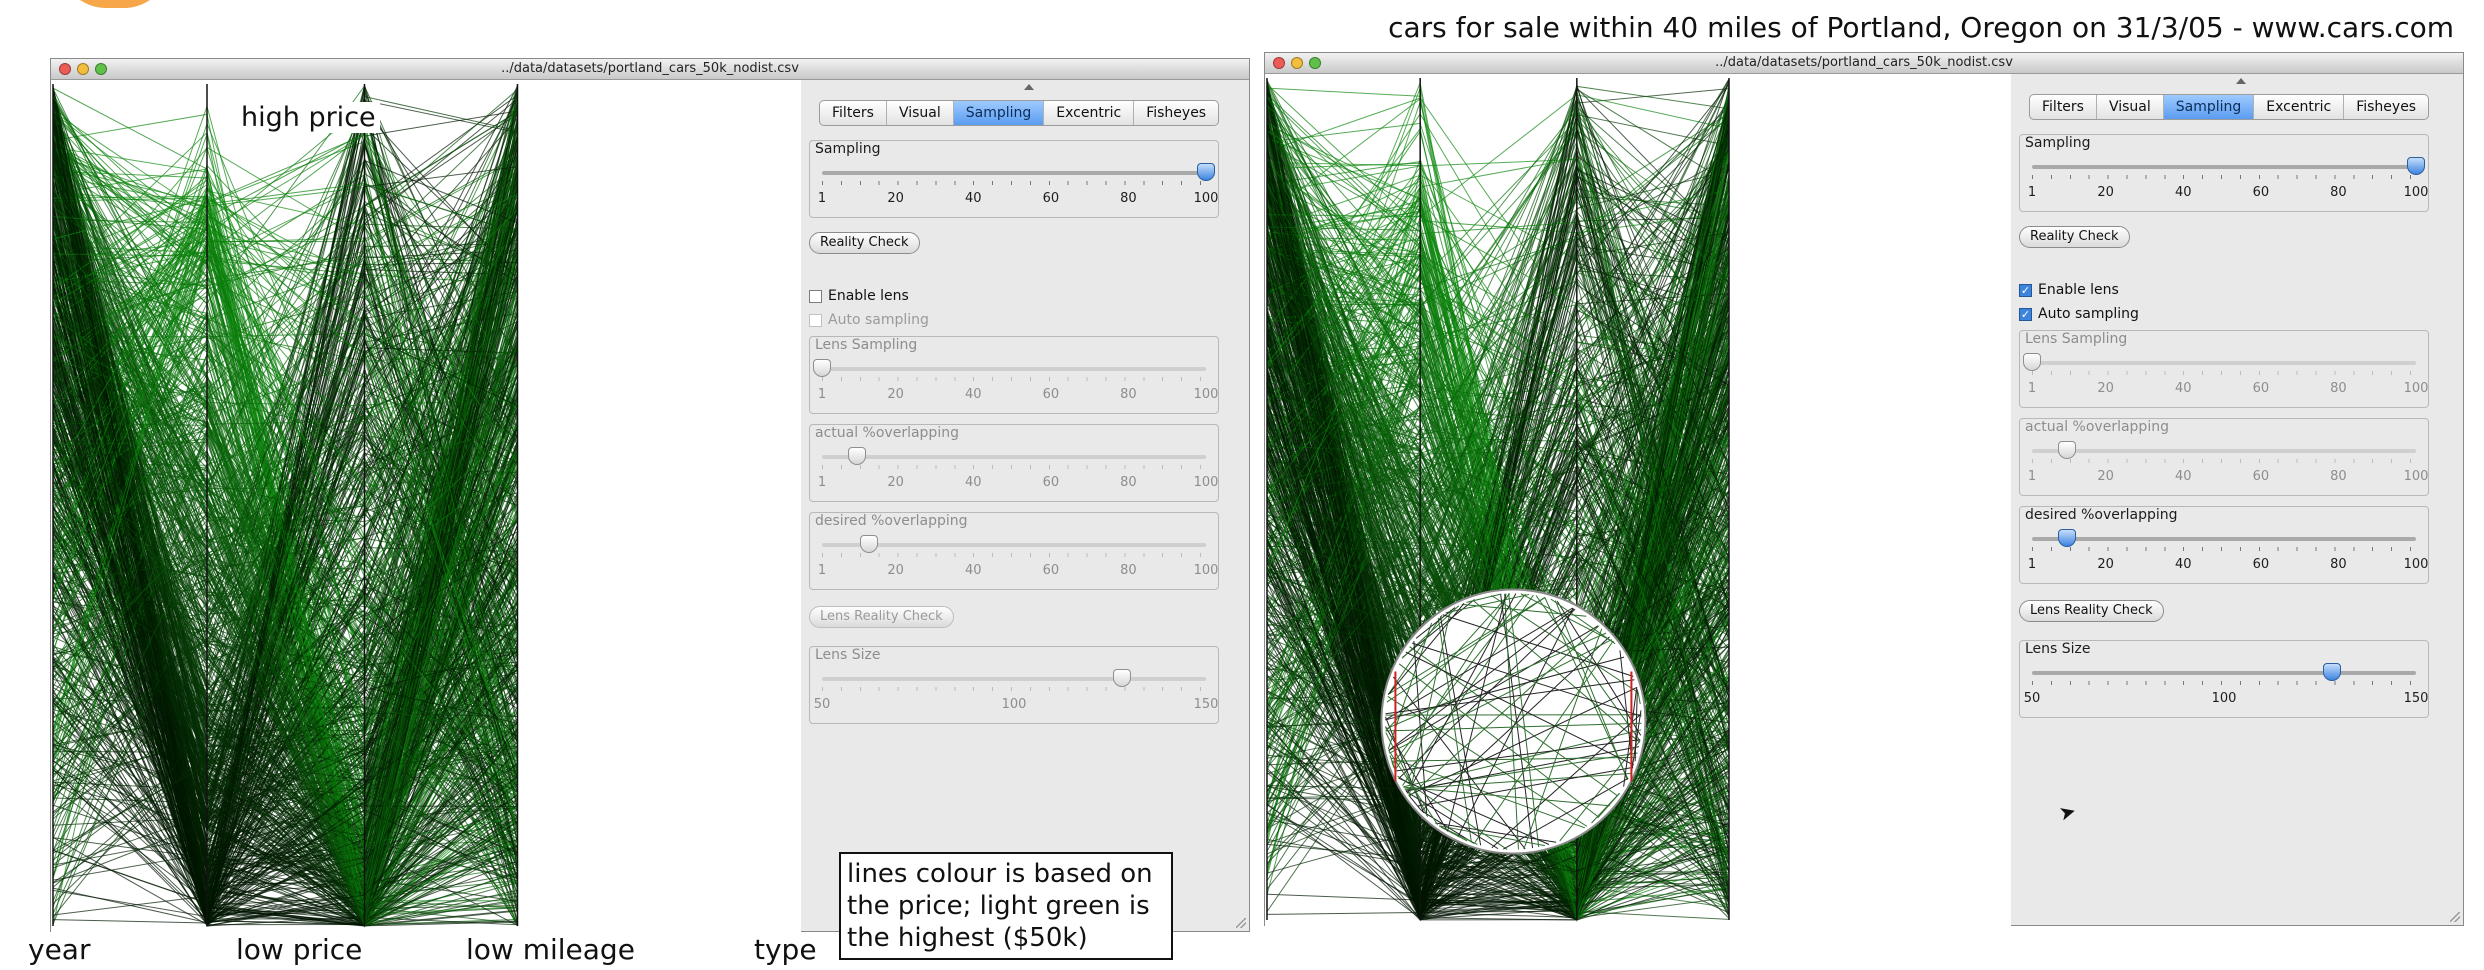 The width and height of the screenshot is (2484, 970). Describe the element at coordinates (2101, 515) in the screenshot. I see `slider-label: desired %overlapping` at that location.